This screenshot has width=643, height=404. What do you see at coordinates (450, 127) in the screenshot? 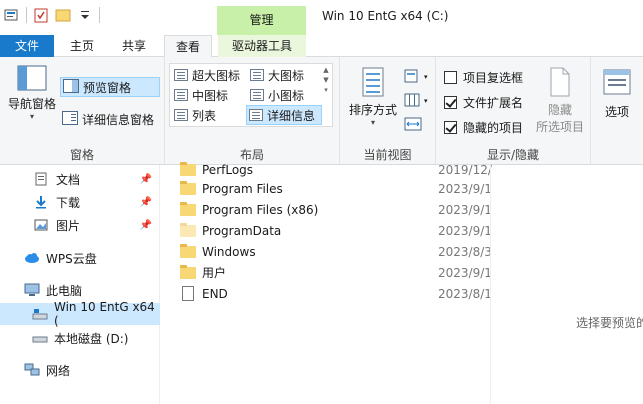
I see `hidden-items-checkbox` at bounding box center [450, 127].